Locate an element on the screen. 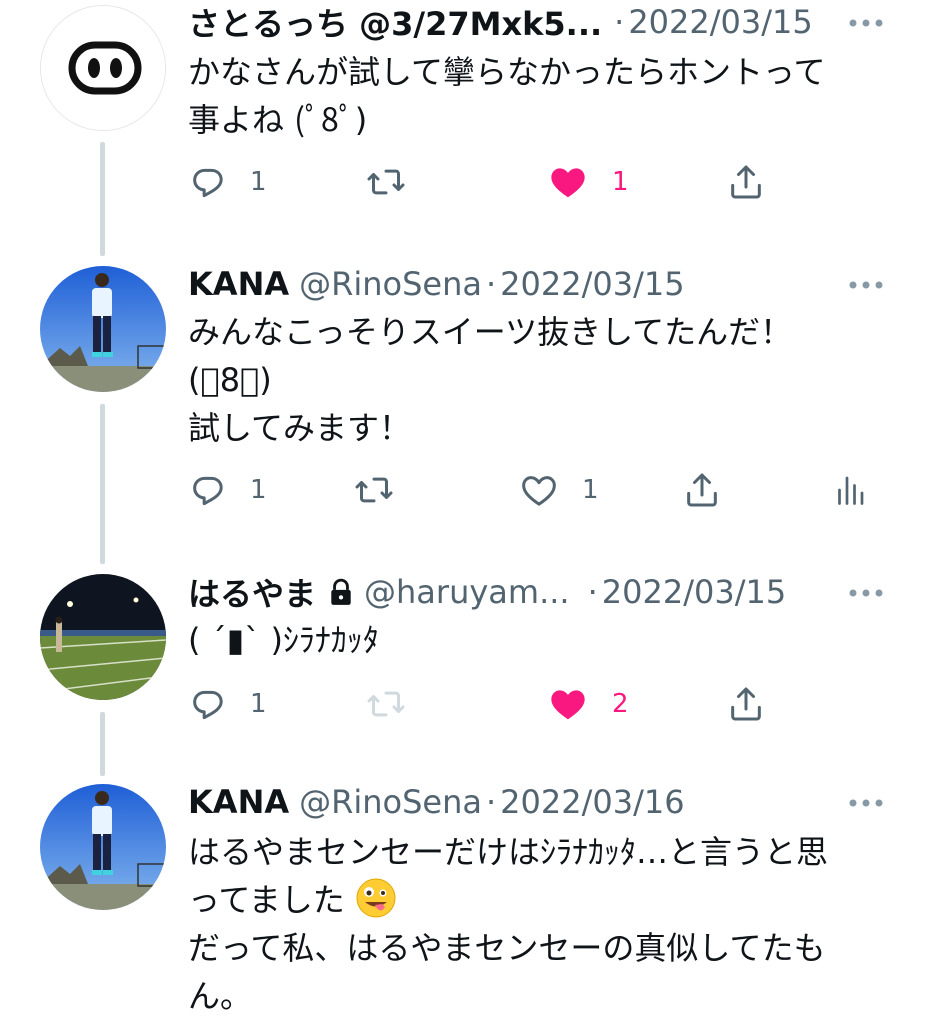 The width and height of the screenshot is (928, 1024). tweet-text-line: 試してみます！ is located at coordinates (300, 428).